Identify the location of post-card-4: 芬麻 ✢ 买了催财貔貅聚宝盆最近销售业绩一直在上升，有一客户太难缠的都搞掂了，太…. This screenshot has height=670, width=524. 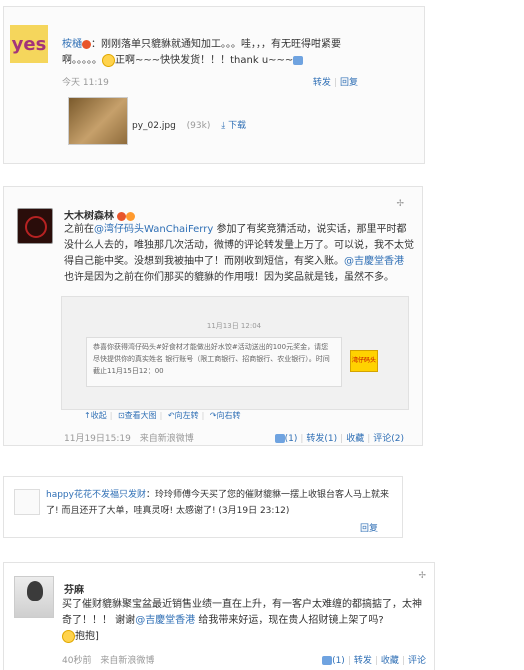
(219, 616).